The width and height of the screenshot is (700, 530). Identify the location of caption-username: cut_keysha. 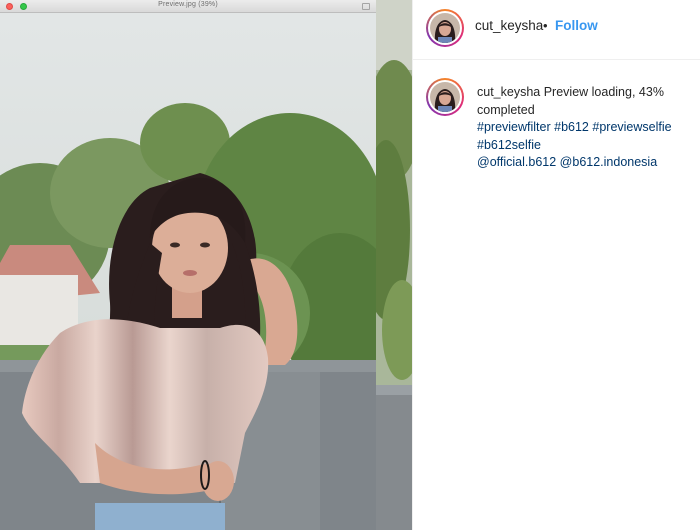
(508, 92).